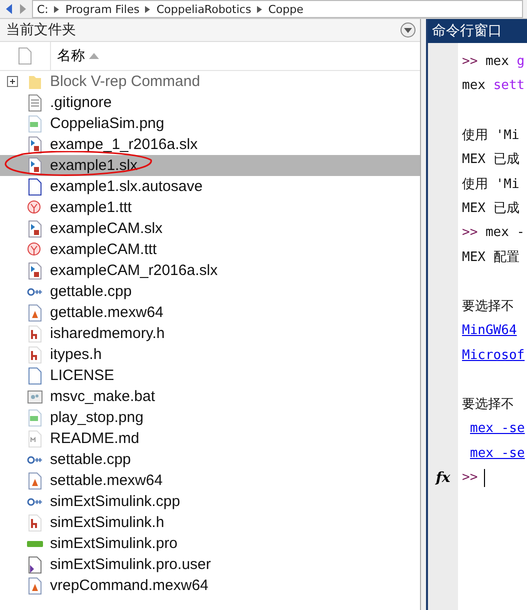  Describe the element at coordinates (102, 9) in the screenshot. I see `breadcrumb: Program Files` at that location.